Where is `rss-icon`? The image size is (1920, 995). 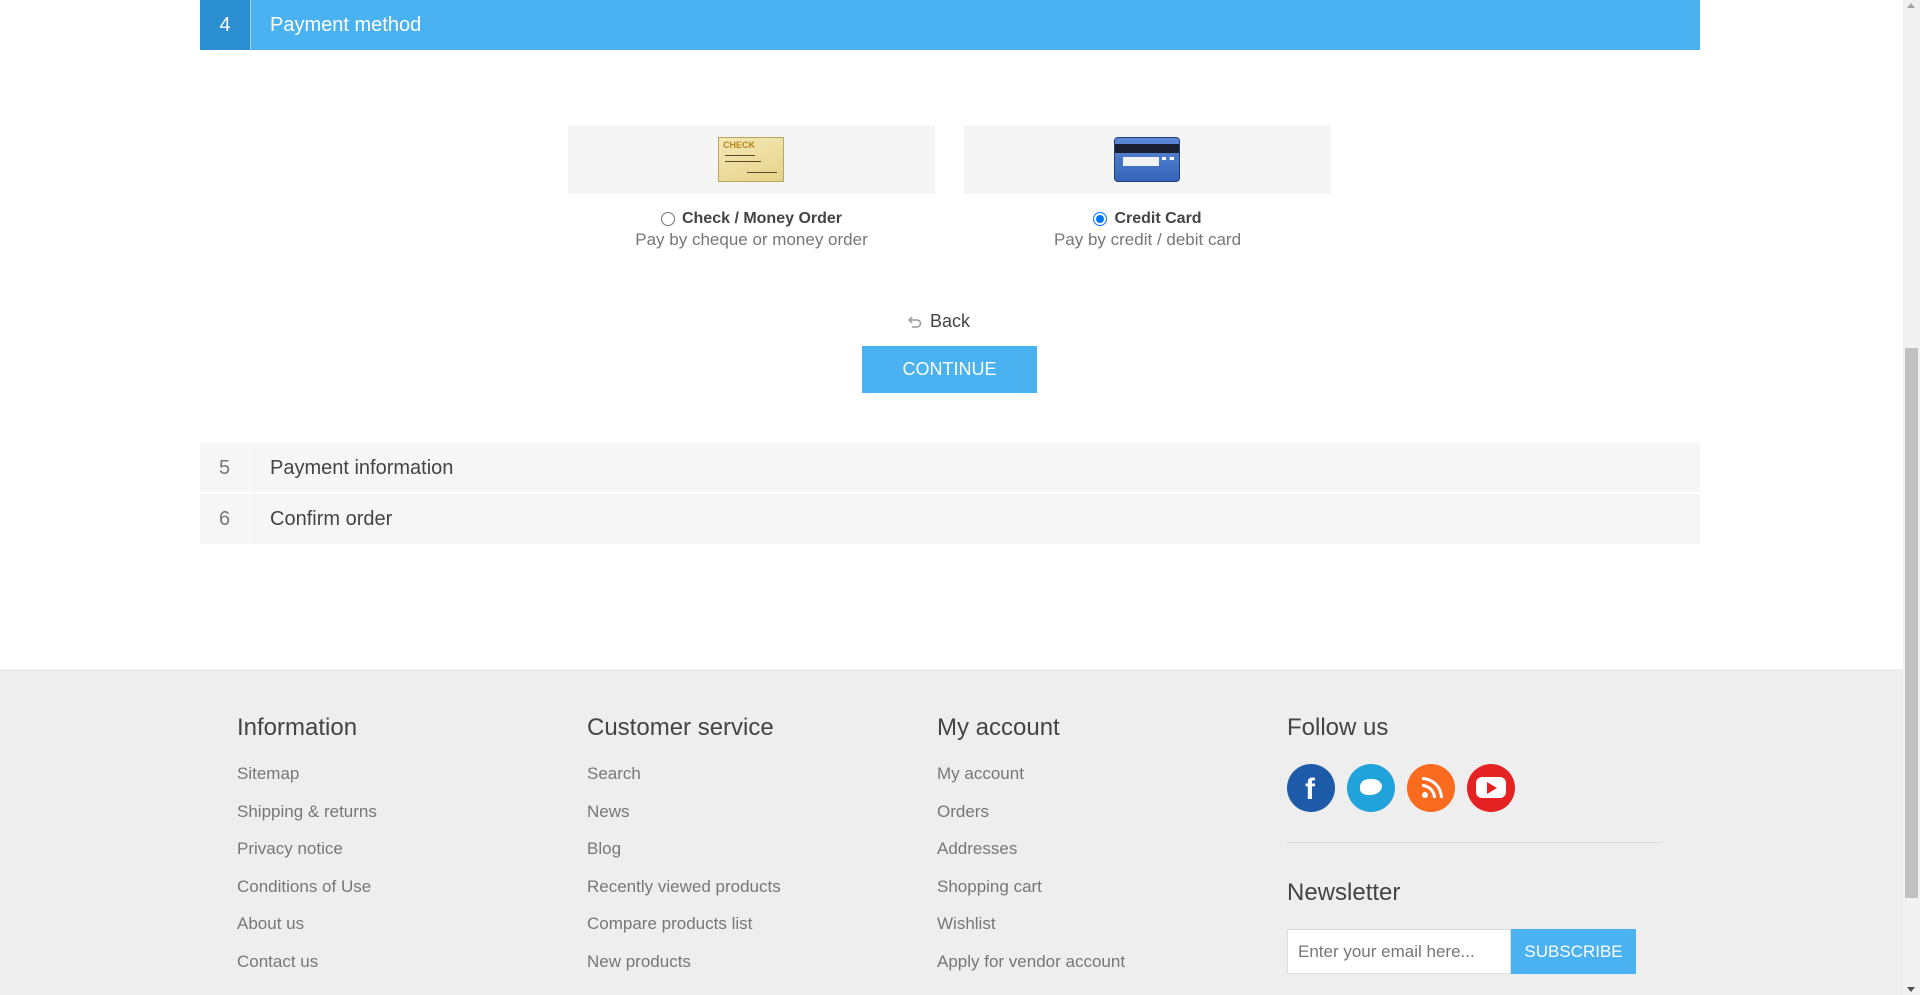 rss-icon is located at coordinates (1431, 788).